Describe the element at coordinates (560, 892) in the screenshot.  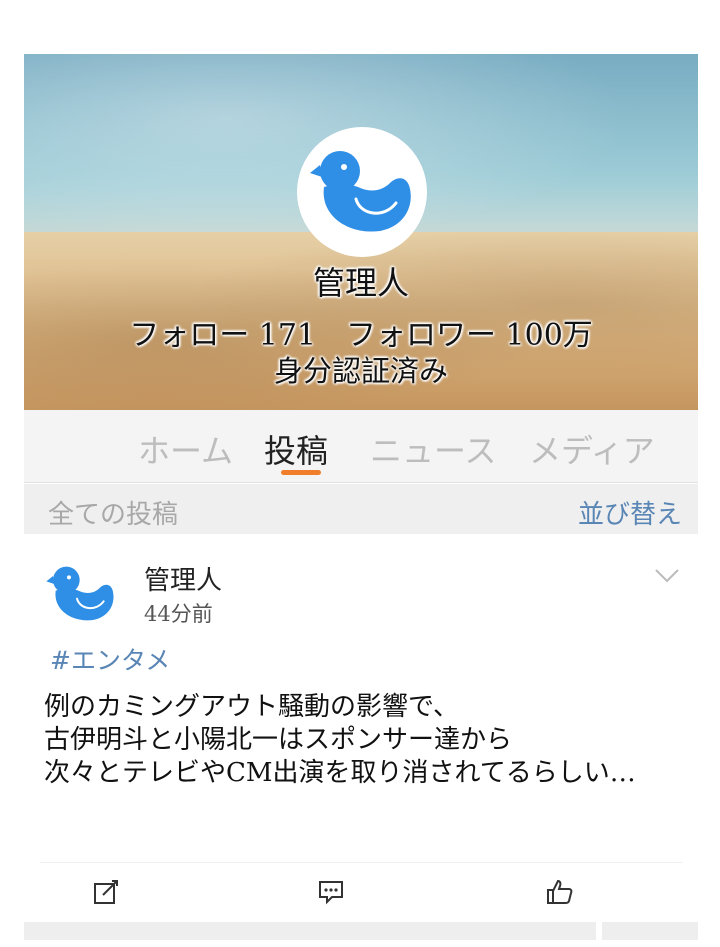
I see `like-thumbs-up-icon` at that location.